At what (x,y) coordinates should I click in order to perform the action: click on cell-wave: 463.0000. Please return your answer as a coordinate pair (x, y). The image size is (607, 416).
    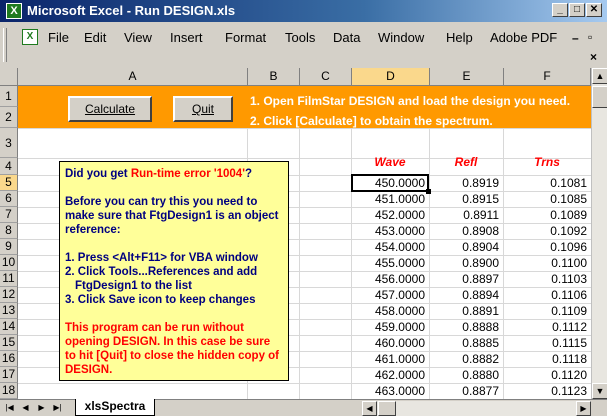
    Looking at the image, I should click on (391, 391).